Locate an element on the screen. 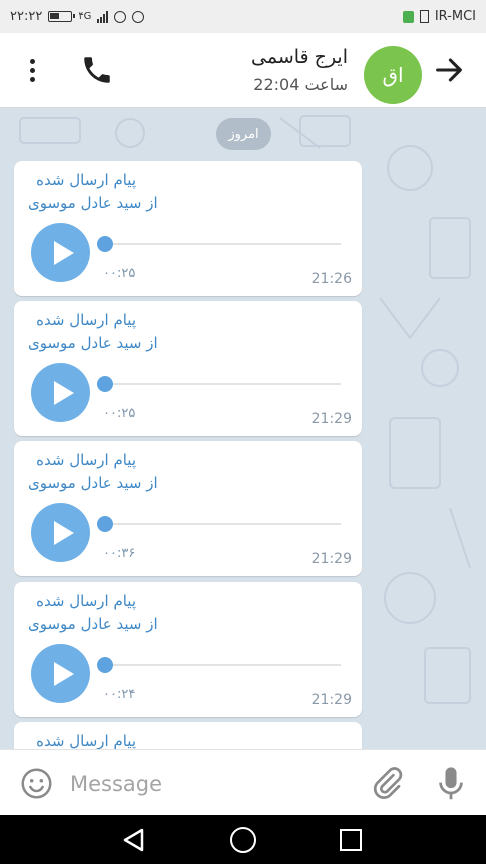 Image resolution: width=486 pixels, height=864 pixels. system-navigation-bar is located at coordinates (243, 839).